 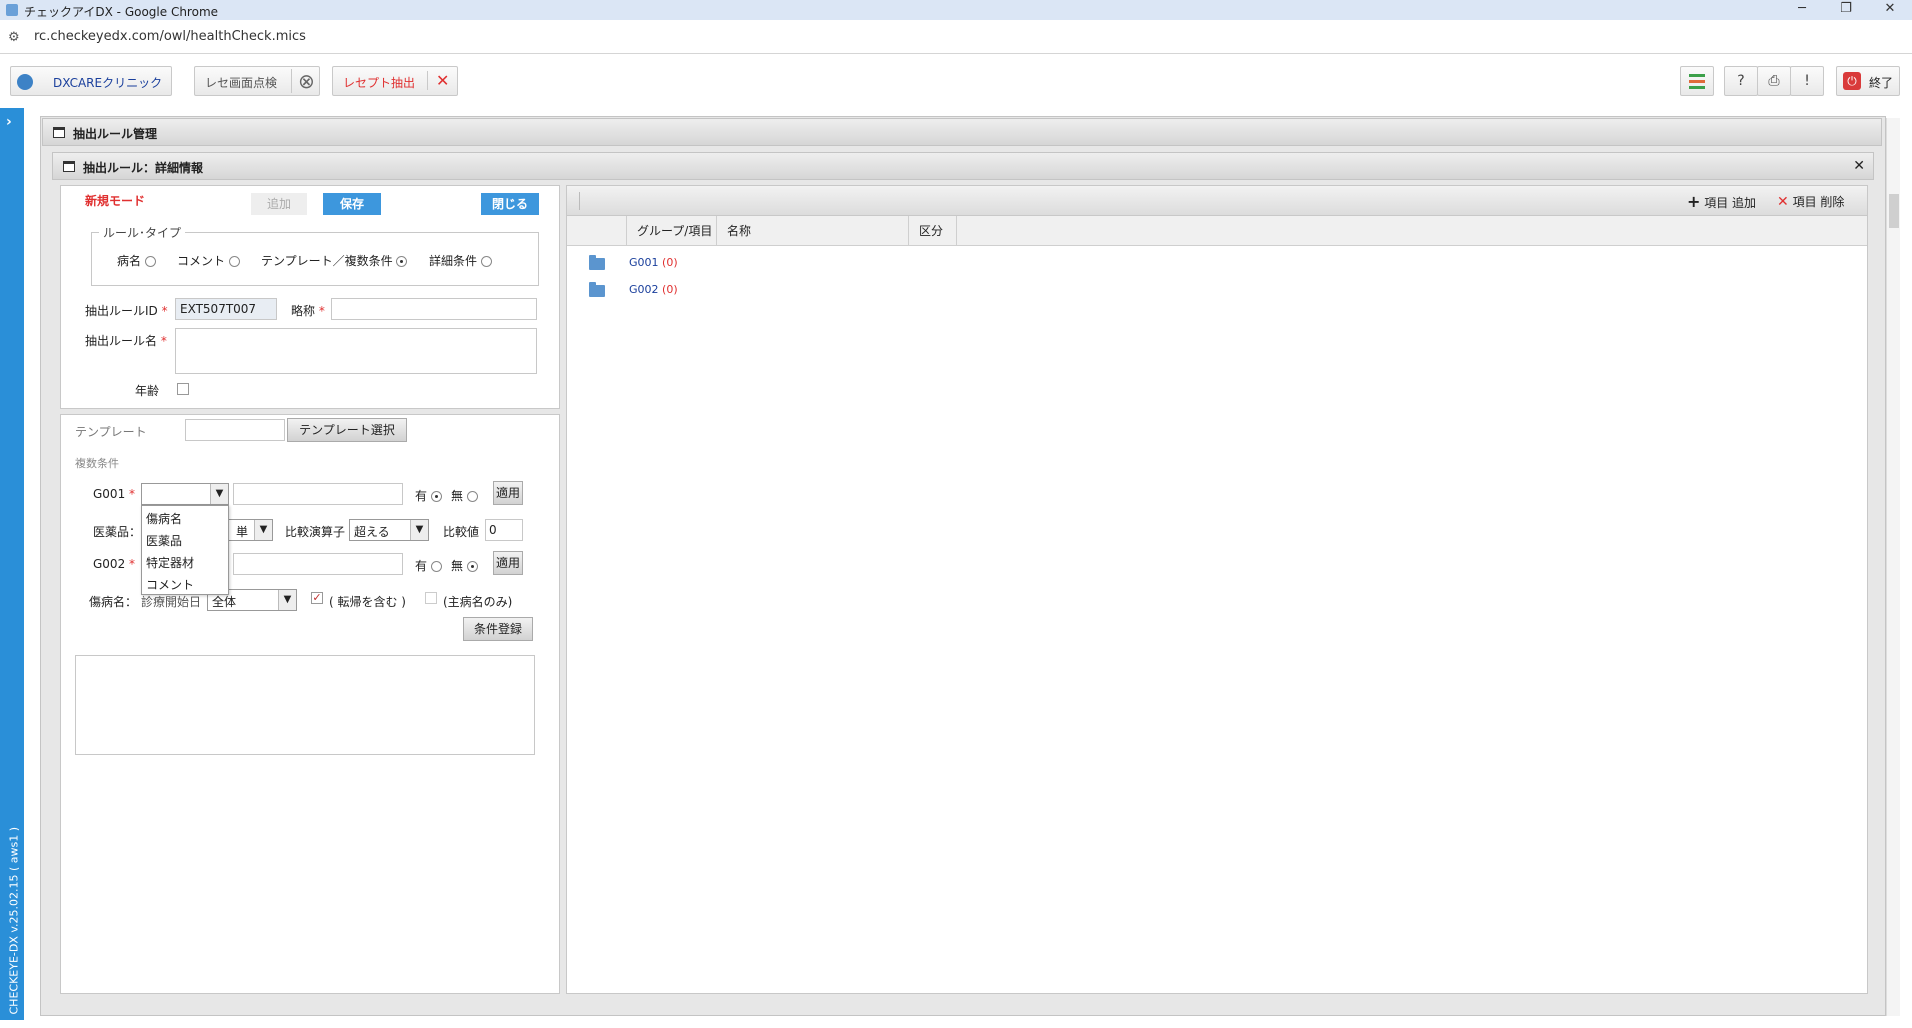 I want to click on rece-check-label: レセ画面点検, so click(x=241, y=83).